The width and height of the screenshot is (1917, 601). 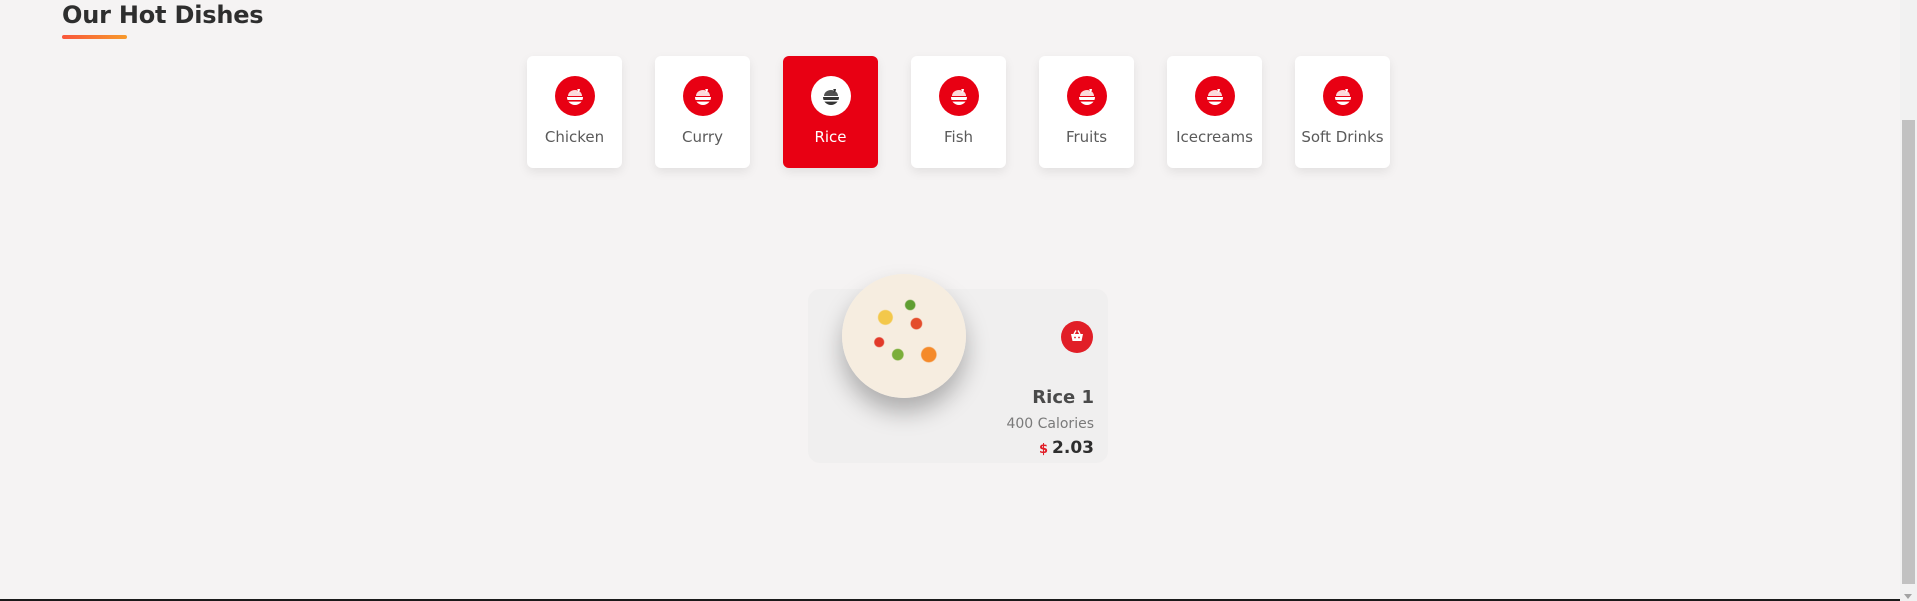 I want to click on category-fruits: Fruits, so click(x=1086, y=112).